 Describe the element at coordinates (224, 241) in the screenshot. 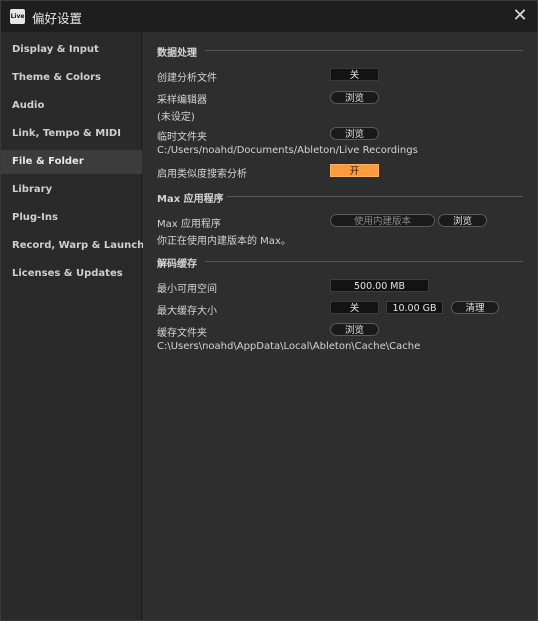

I see `max-app-info: 你正在使用内建版本的 Max。` at that location.